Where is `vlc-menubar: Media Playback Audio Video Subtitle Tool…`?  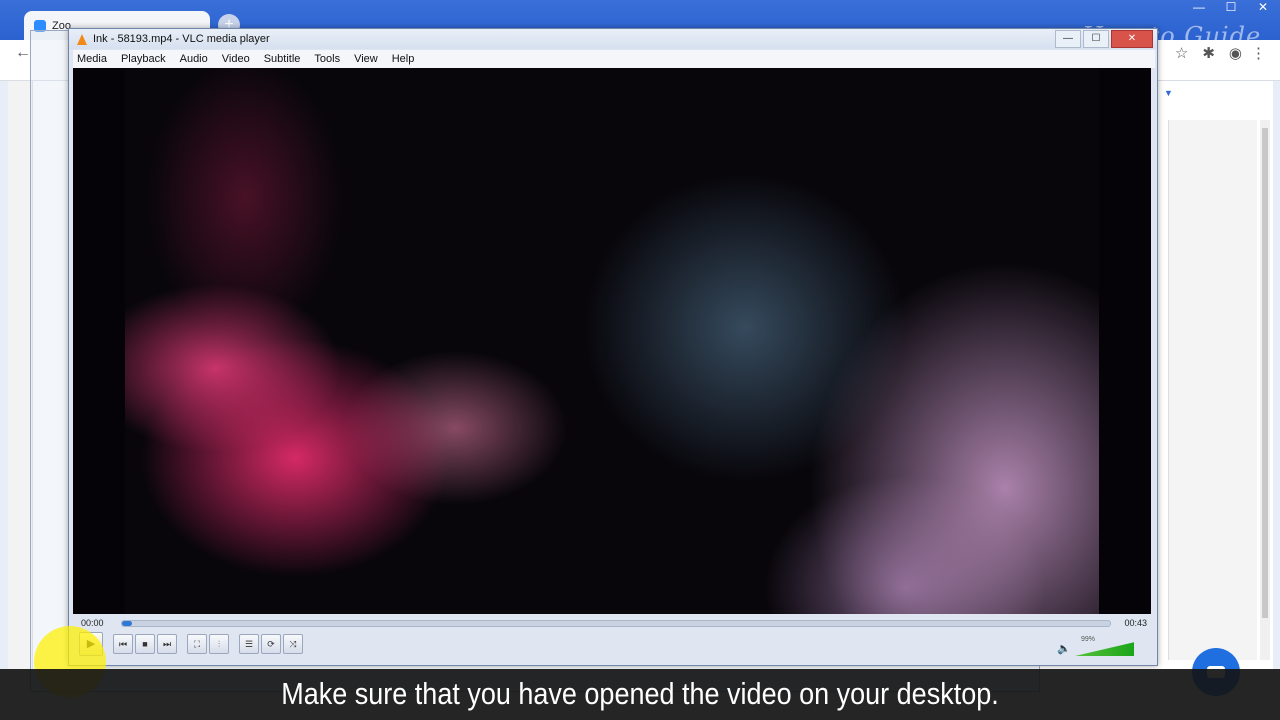
vlc-menubar: Media Playback Audio Video Subtitle Tool… is located at coordinates (614, 59).